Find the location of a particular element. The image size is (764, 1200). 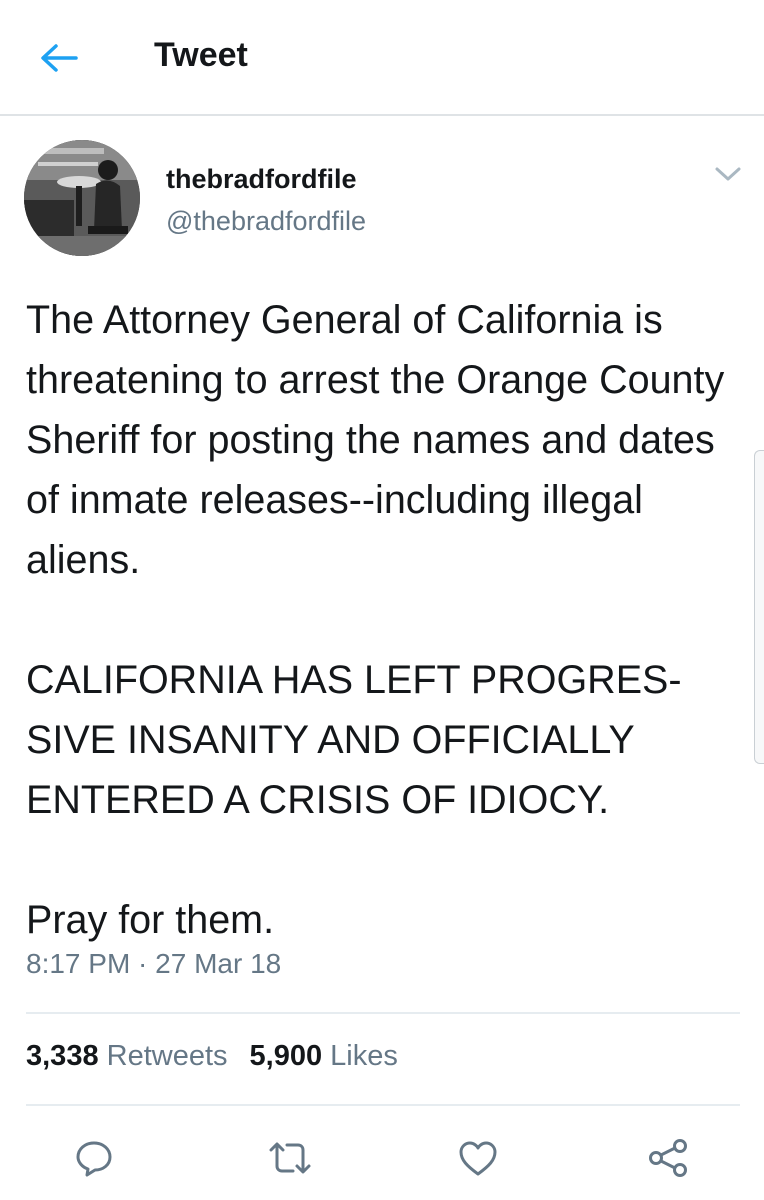

top-app-bar: Tweet is located at coordinates (382, 58).